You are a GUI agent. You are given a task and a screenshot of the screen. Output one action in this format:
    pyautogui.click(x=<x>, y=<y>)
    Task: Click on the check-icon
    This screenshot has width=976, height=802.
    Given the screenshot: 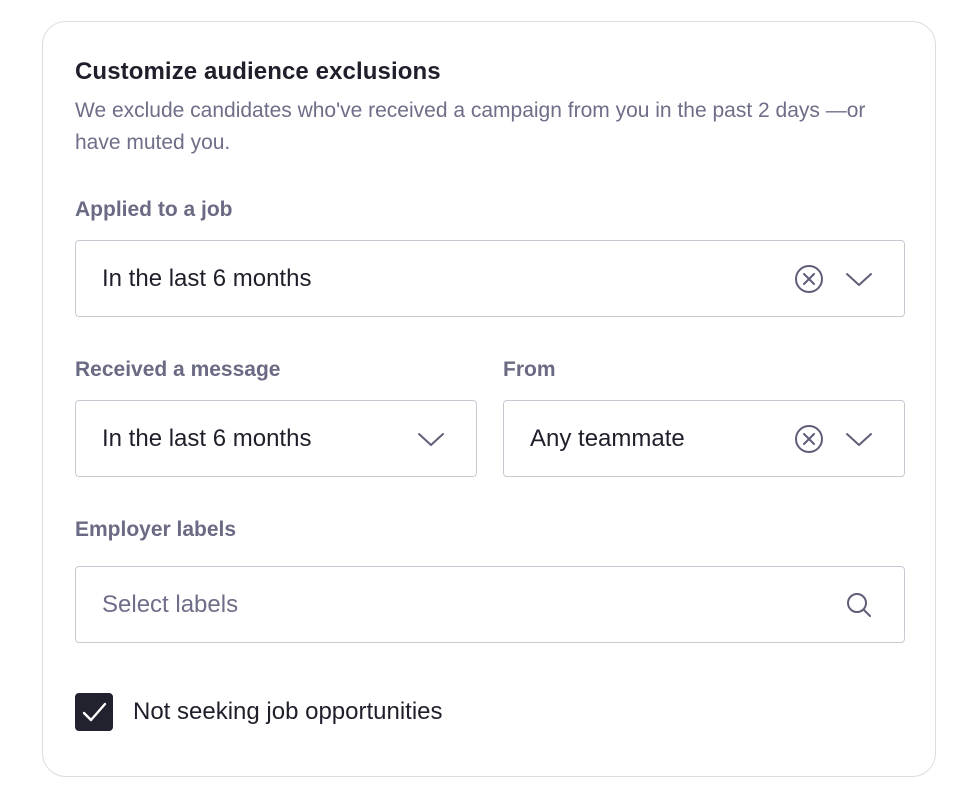 What is the action you would take?
    pyautogui.click(x=94, y=712)
    